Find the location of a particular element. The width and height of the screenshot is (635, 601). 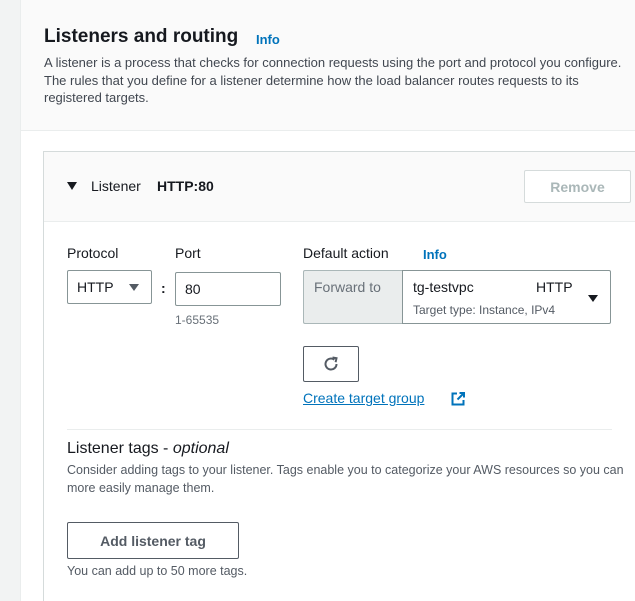

external-link-icon is located at coordinates (458, 399).